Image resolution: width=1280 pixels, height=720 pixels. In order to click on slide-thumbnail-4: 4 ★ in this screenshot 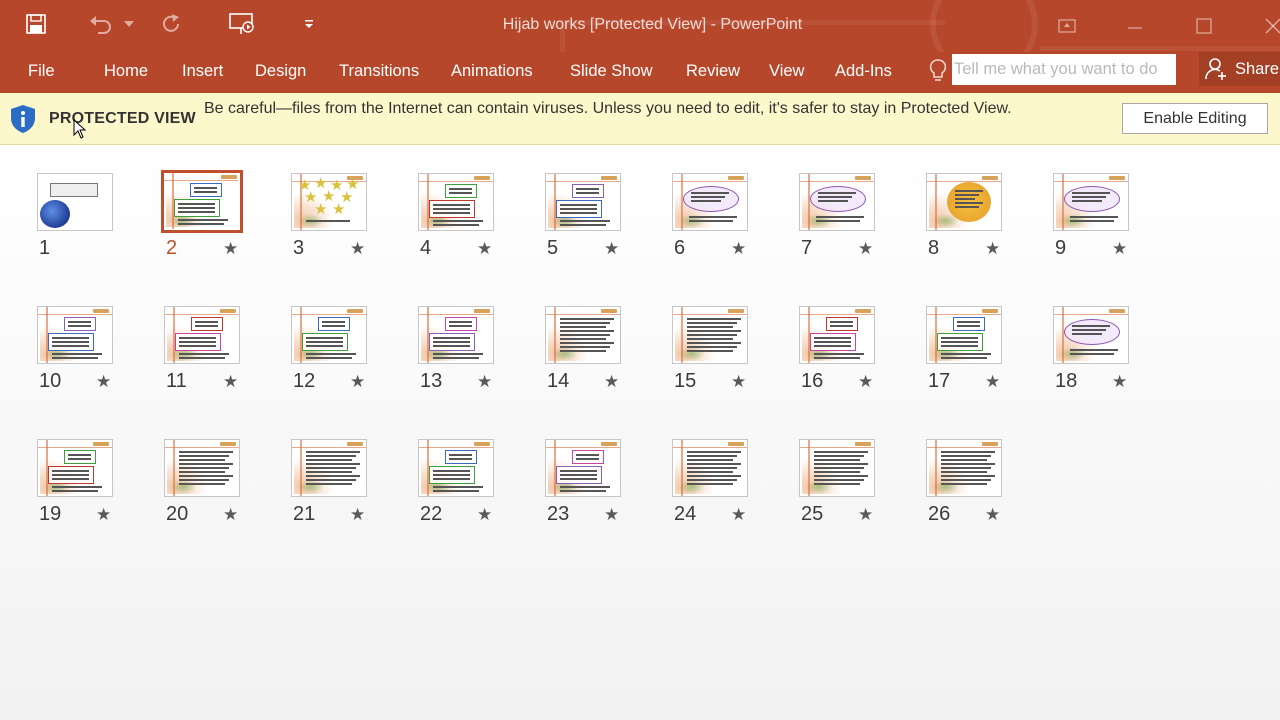, I will do `click(481, 228)`.